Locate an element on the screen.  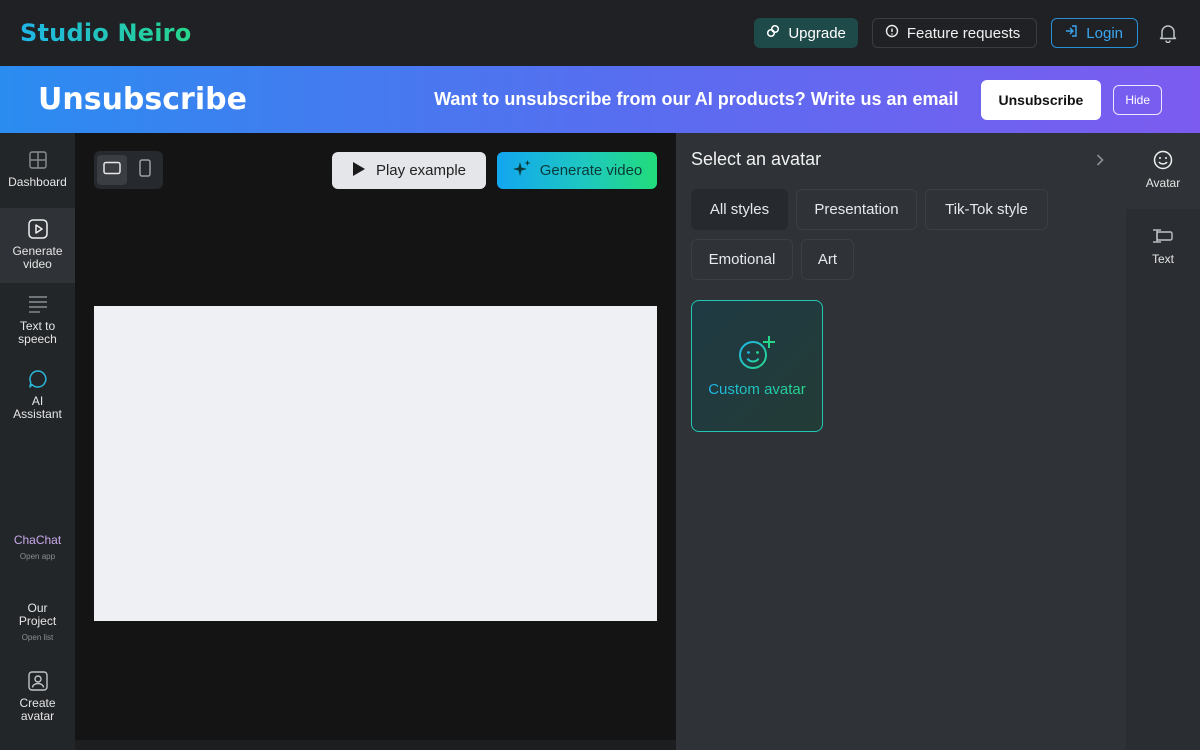
sidebar-item-chachat: ChaChat Open app is located at coordinates (37, 552).